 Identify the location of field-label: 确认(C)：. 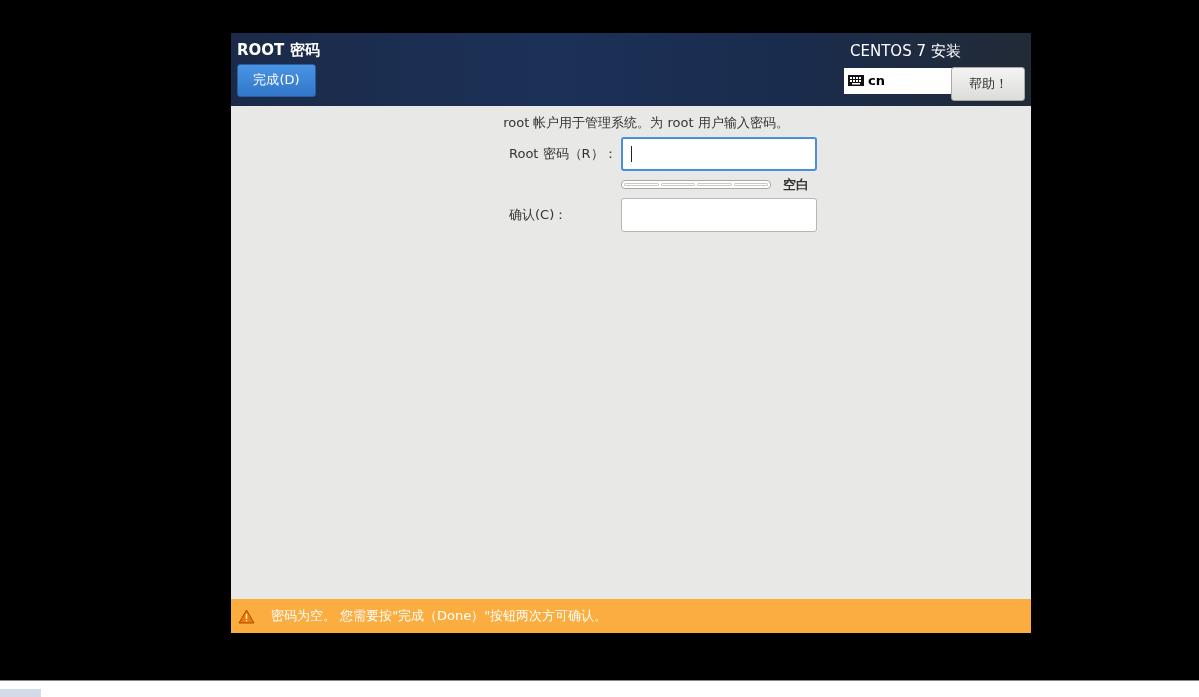
(539, 215).